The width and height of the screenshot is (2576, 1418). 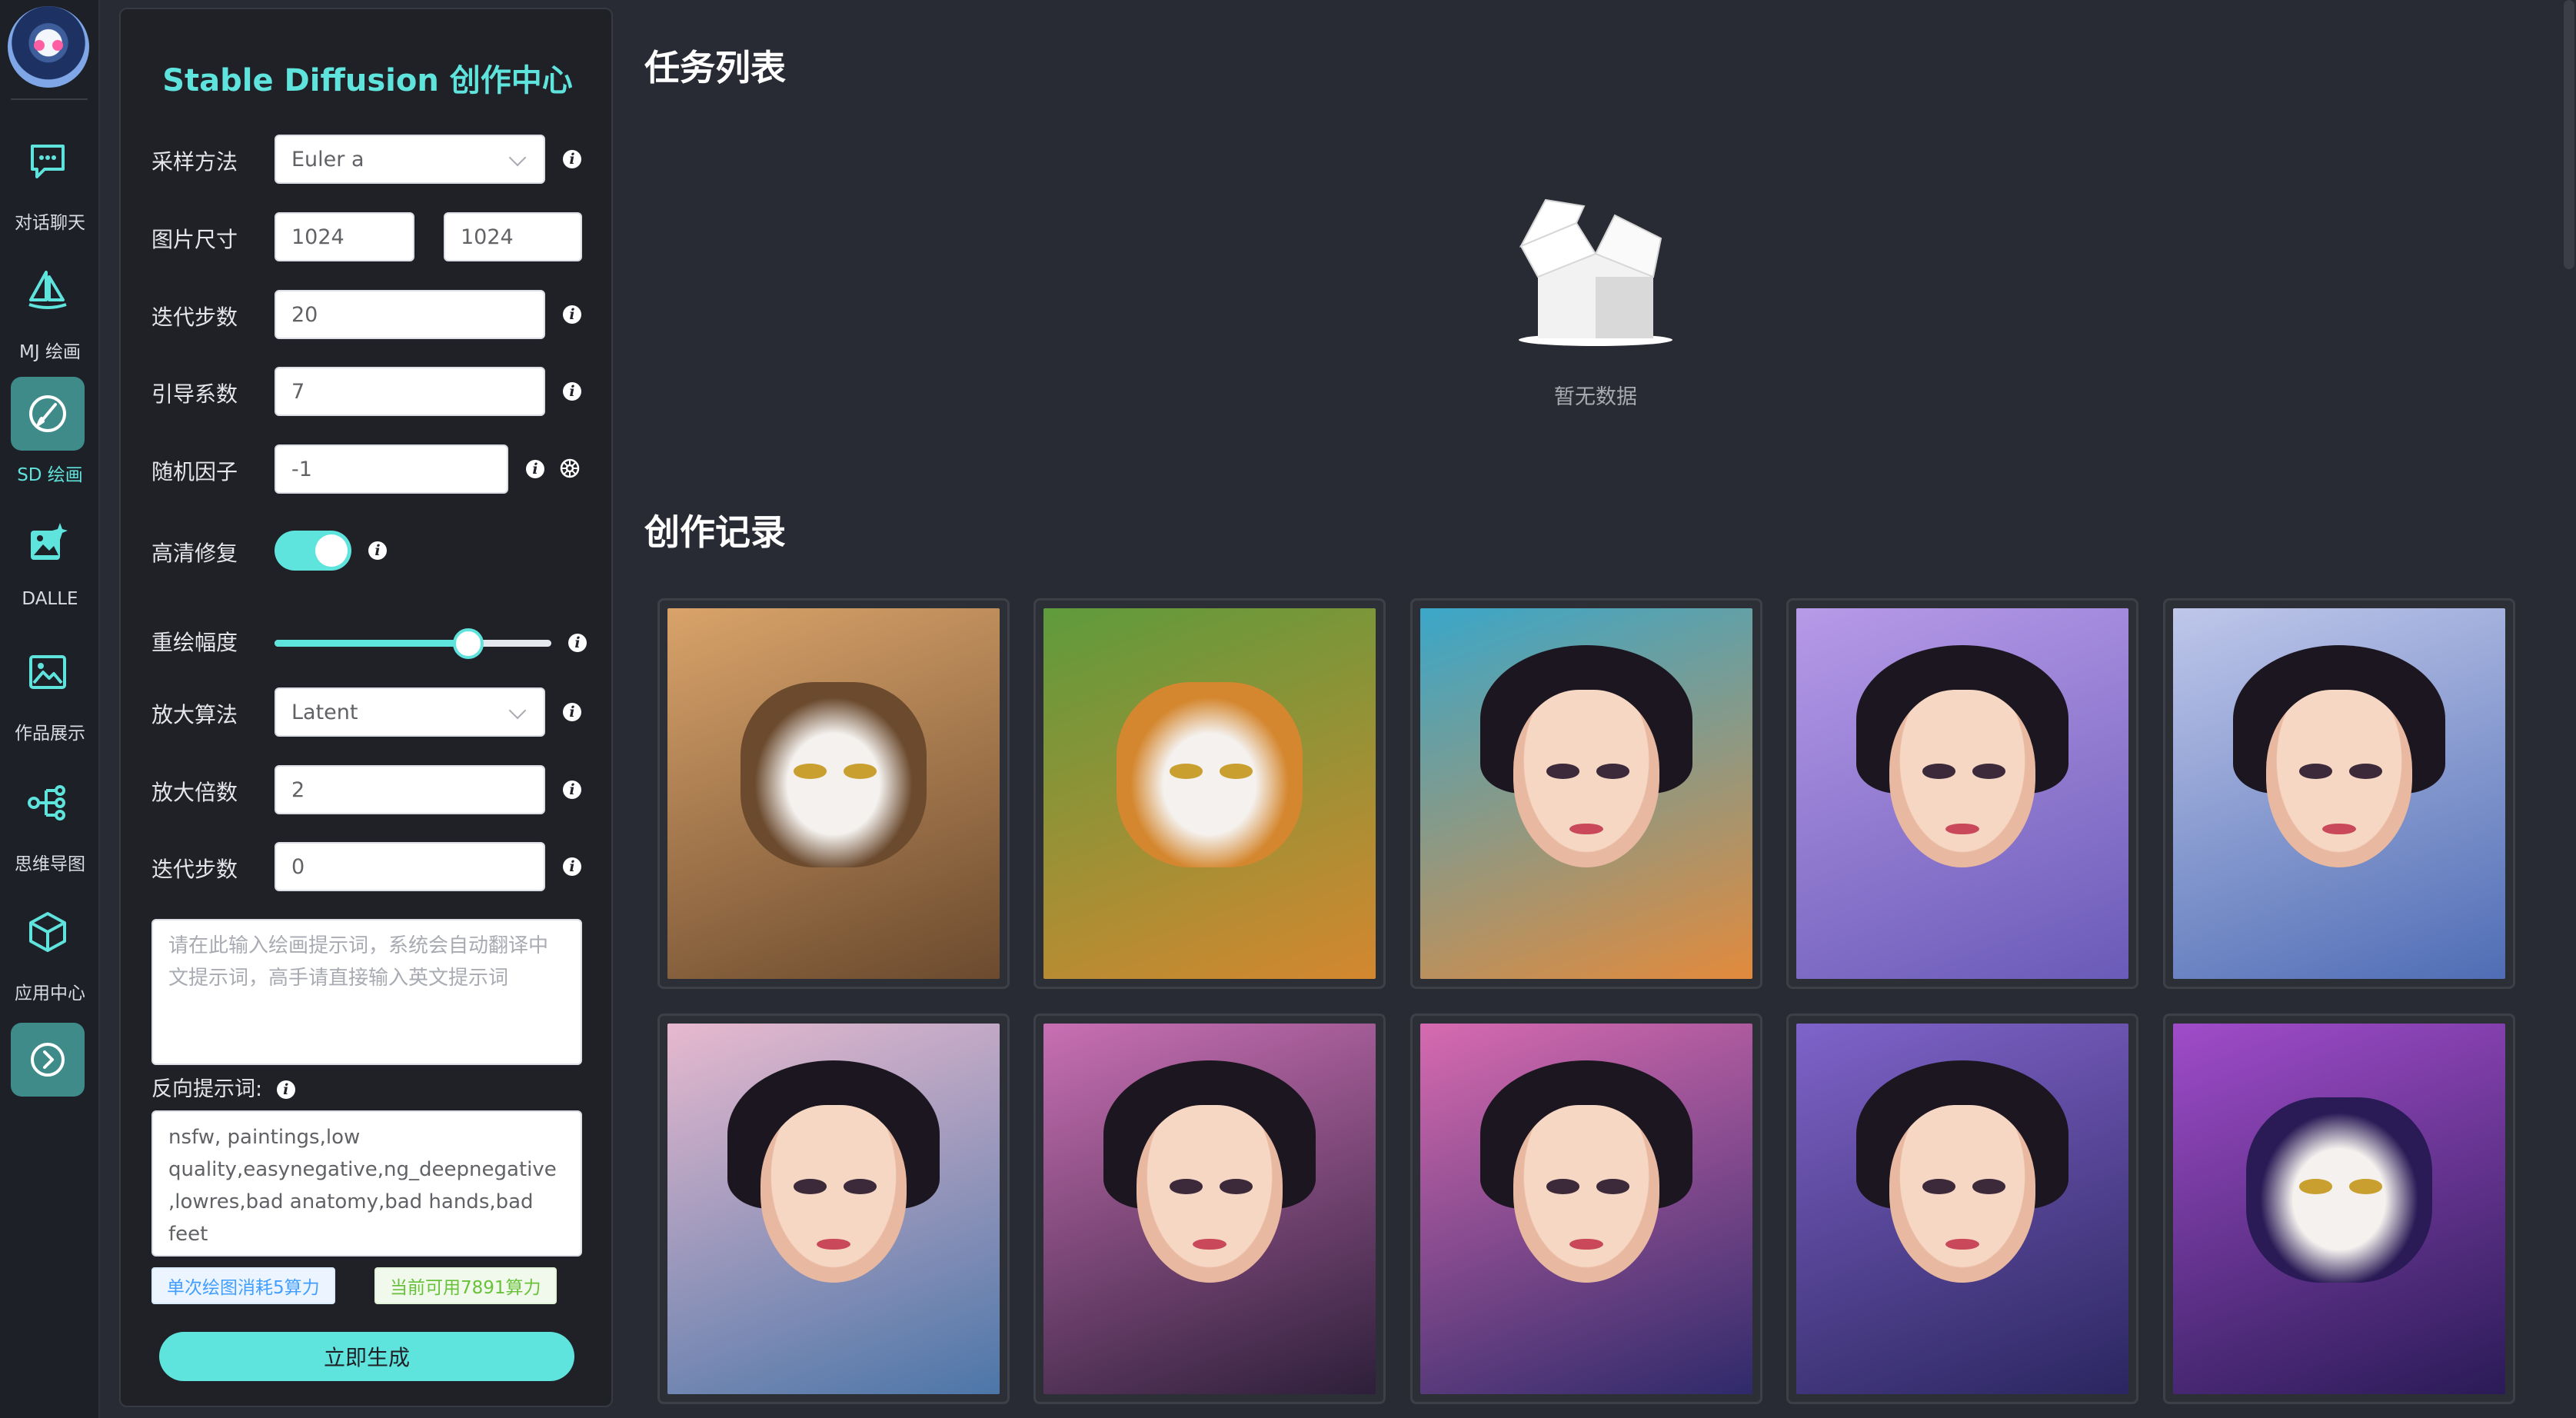 I want to click on nav-item-gallery: 作品展示, so click(x=50, y=696).